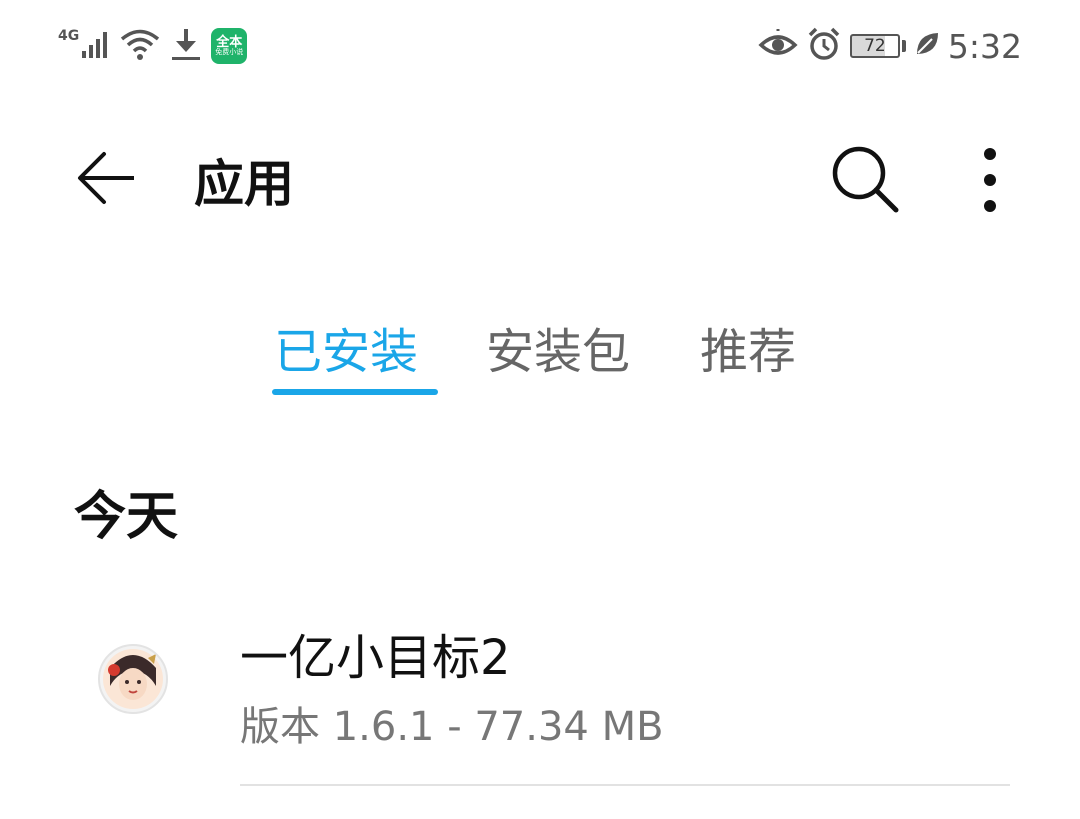 The image size is (1080, 819). What do you see at coordinates (452, 727) in the screenshot?
I see `app-version-size: 版本 1.6.1 - 77.34 MB` at bounding box center [452, 727].